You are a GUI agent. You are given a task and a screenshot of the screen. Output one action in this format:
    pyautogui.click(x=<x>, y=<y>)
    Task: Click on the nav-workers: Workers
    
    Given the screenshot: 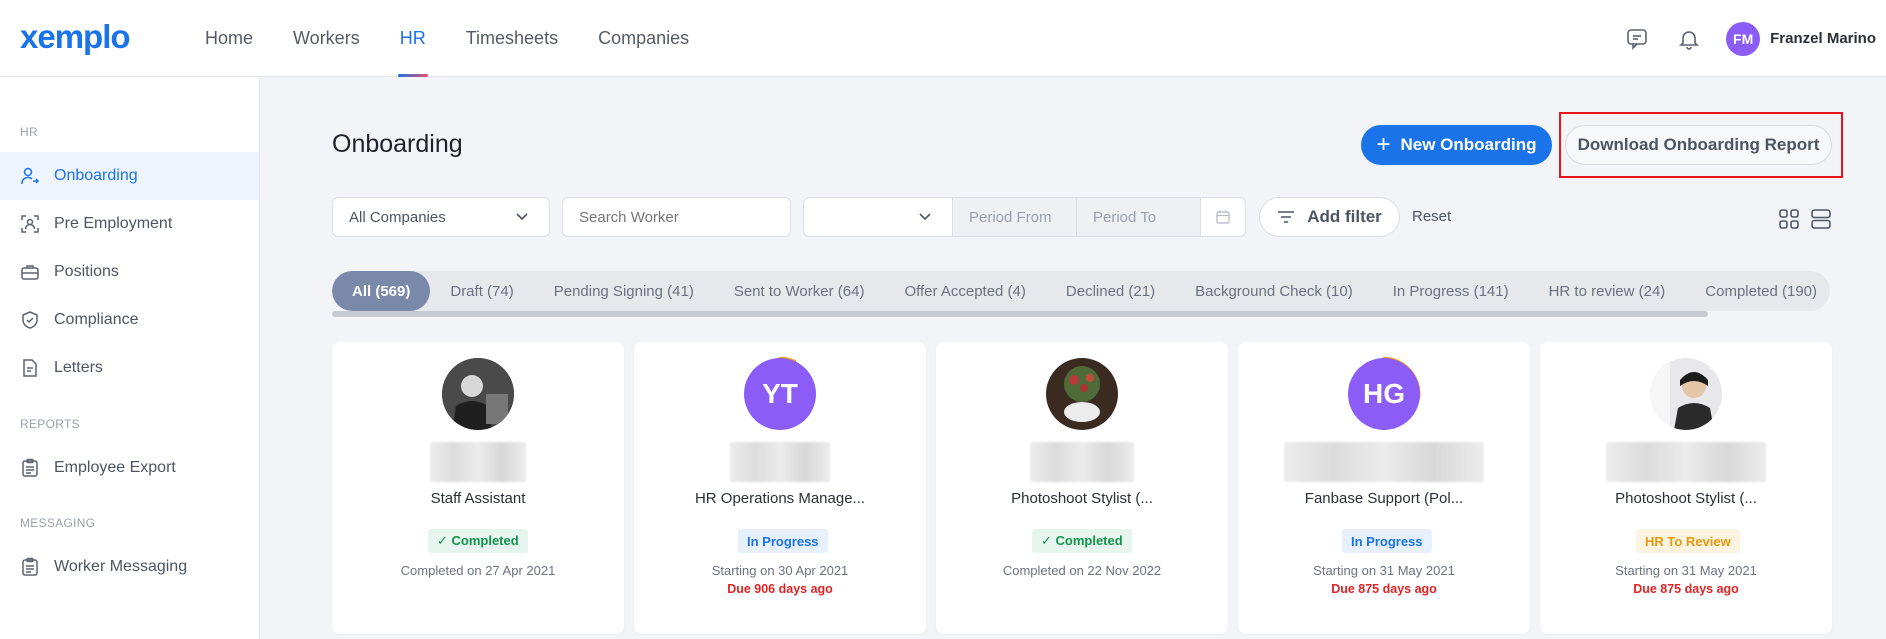 What is the action you would take?
    pyautogui.click(x=326, y=38)
    